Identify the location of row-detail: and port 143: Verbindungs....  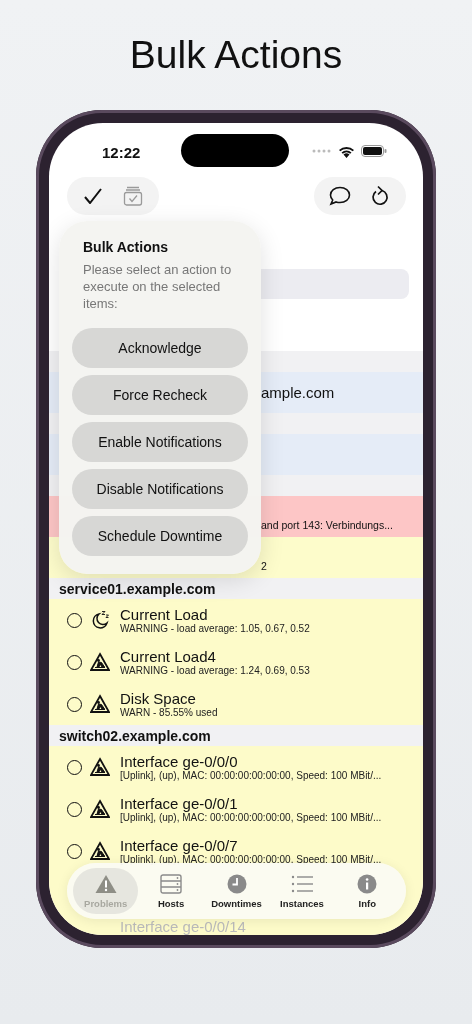
(327, 525).